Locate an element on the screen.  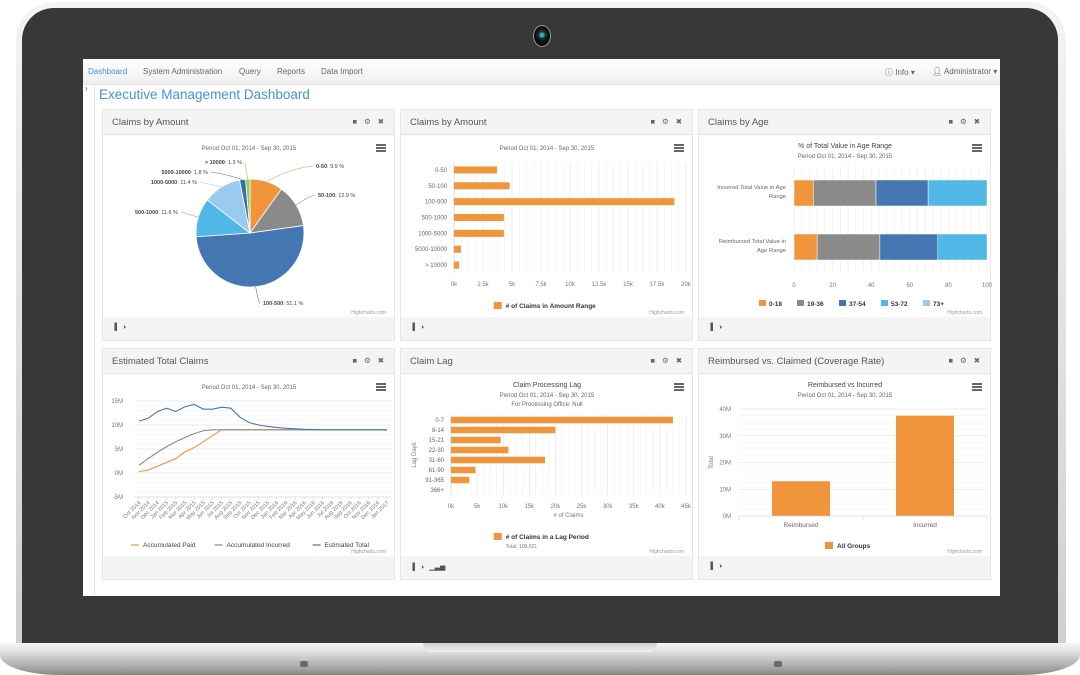
nav-dashboard: Dashboard is located at coordinates (107, 71).